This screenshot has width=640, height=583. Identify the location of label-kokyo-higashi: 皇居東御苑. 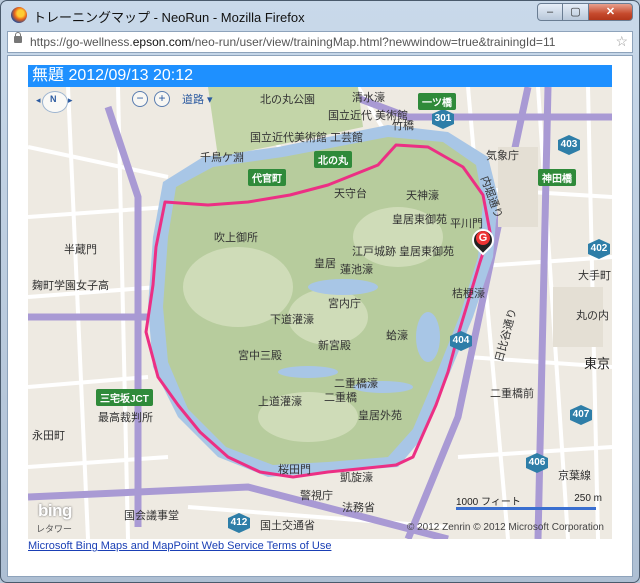
(419, 220).